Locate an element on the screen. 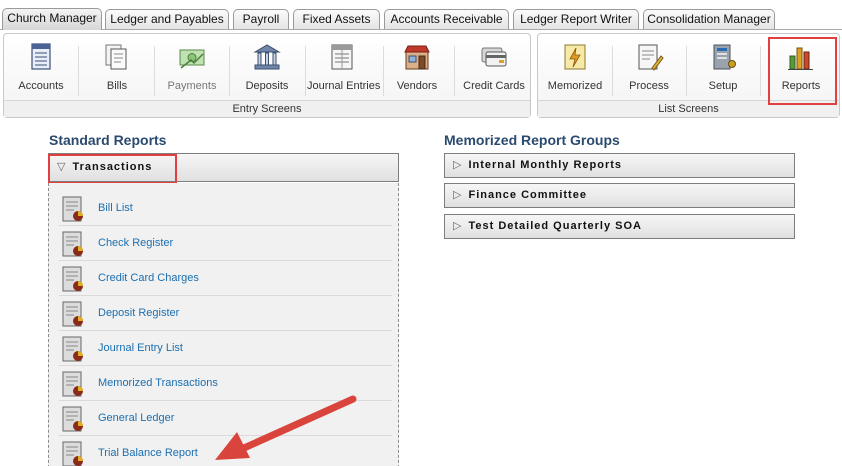 Image resolution: width=842 pixels, height=466 pixels. reports-highlight-box is located at coordinates (802, 71).